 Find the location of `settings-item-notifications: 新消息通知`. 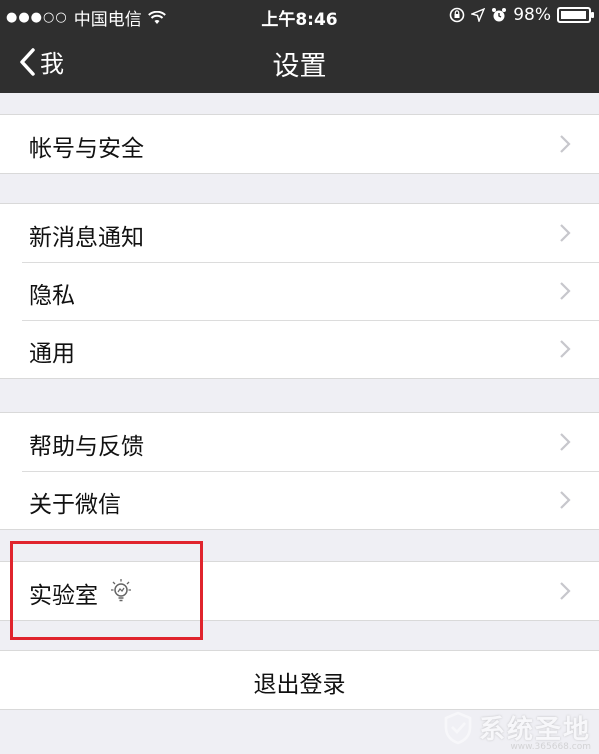

settings-item-notifications: 新消息通知 is located at coordinates (299, 233).